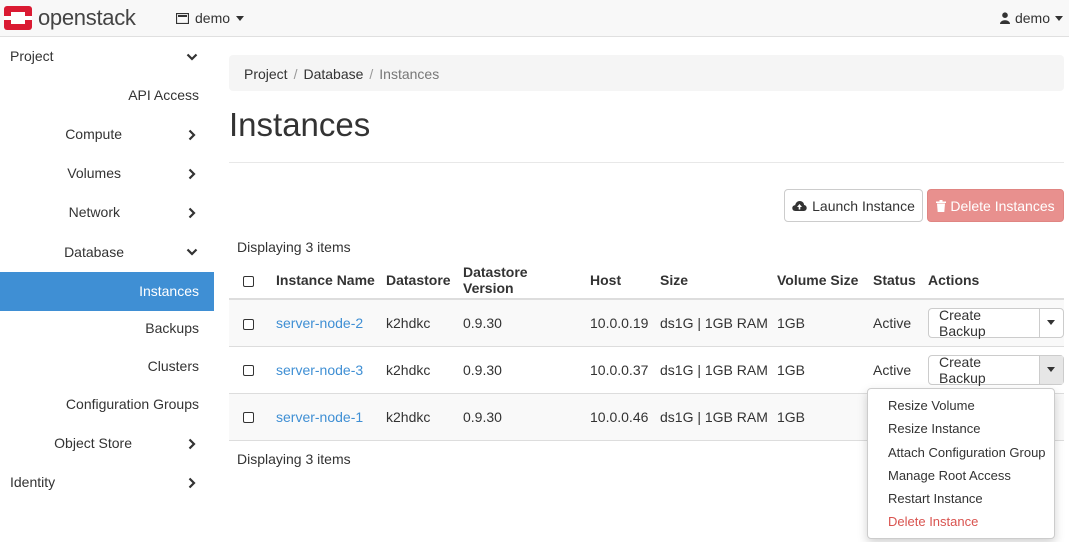 This screenshot has height=542, width=1069. I want to click on instance-name-link: server-node-2, so click(319, 323).